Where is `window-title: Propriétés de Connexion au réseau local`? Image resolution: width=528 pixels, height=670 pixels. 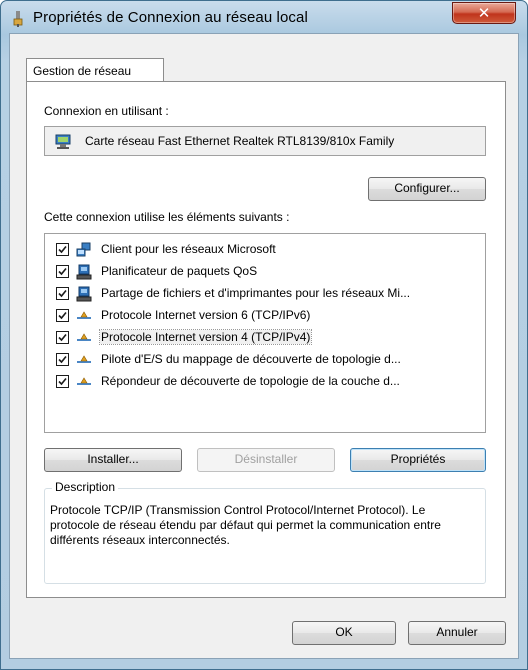 window-title: Propriétés de Connexion au réseau local is located at coordinates (170, 17).